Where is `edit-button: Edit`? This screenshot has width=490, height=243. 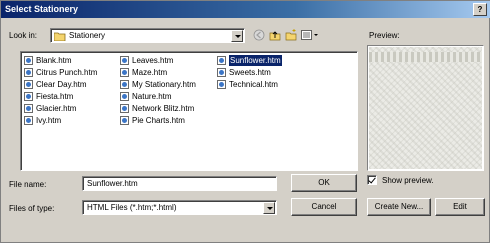
edit-button: Edit is located at coordinates (460, 207).